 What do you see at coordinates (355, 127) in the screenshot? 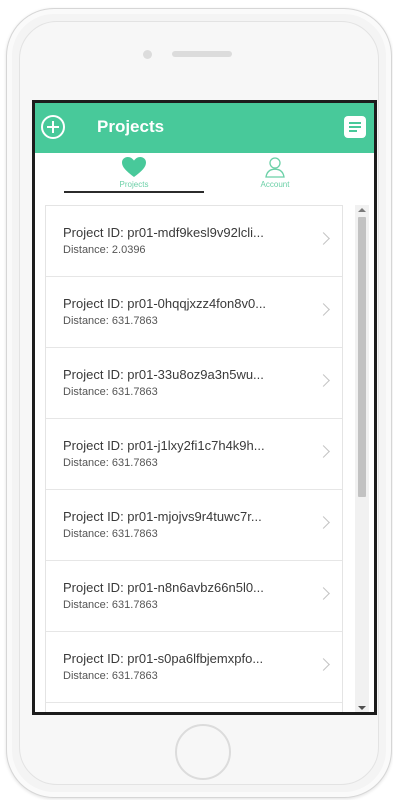
I see `menu-icon` at bounding box center [355, 127].